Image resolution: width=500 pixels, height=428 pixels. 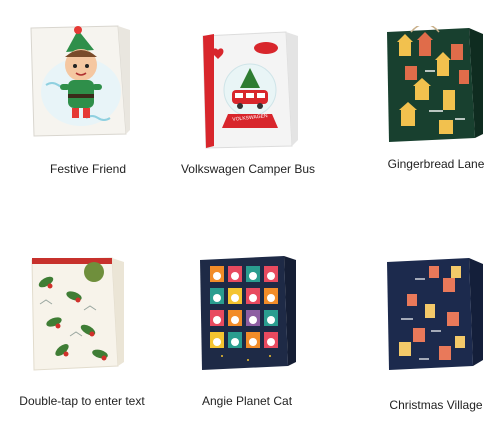 I want to click on product-card-gingerbread: Gingerbread Lane, so click(x=420, y=100).